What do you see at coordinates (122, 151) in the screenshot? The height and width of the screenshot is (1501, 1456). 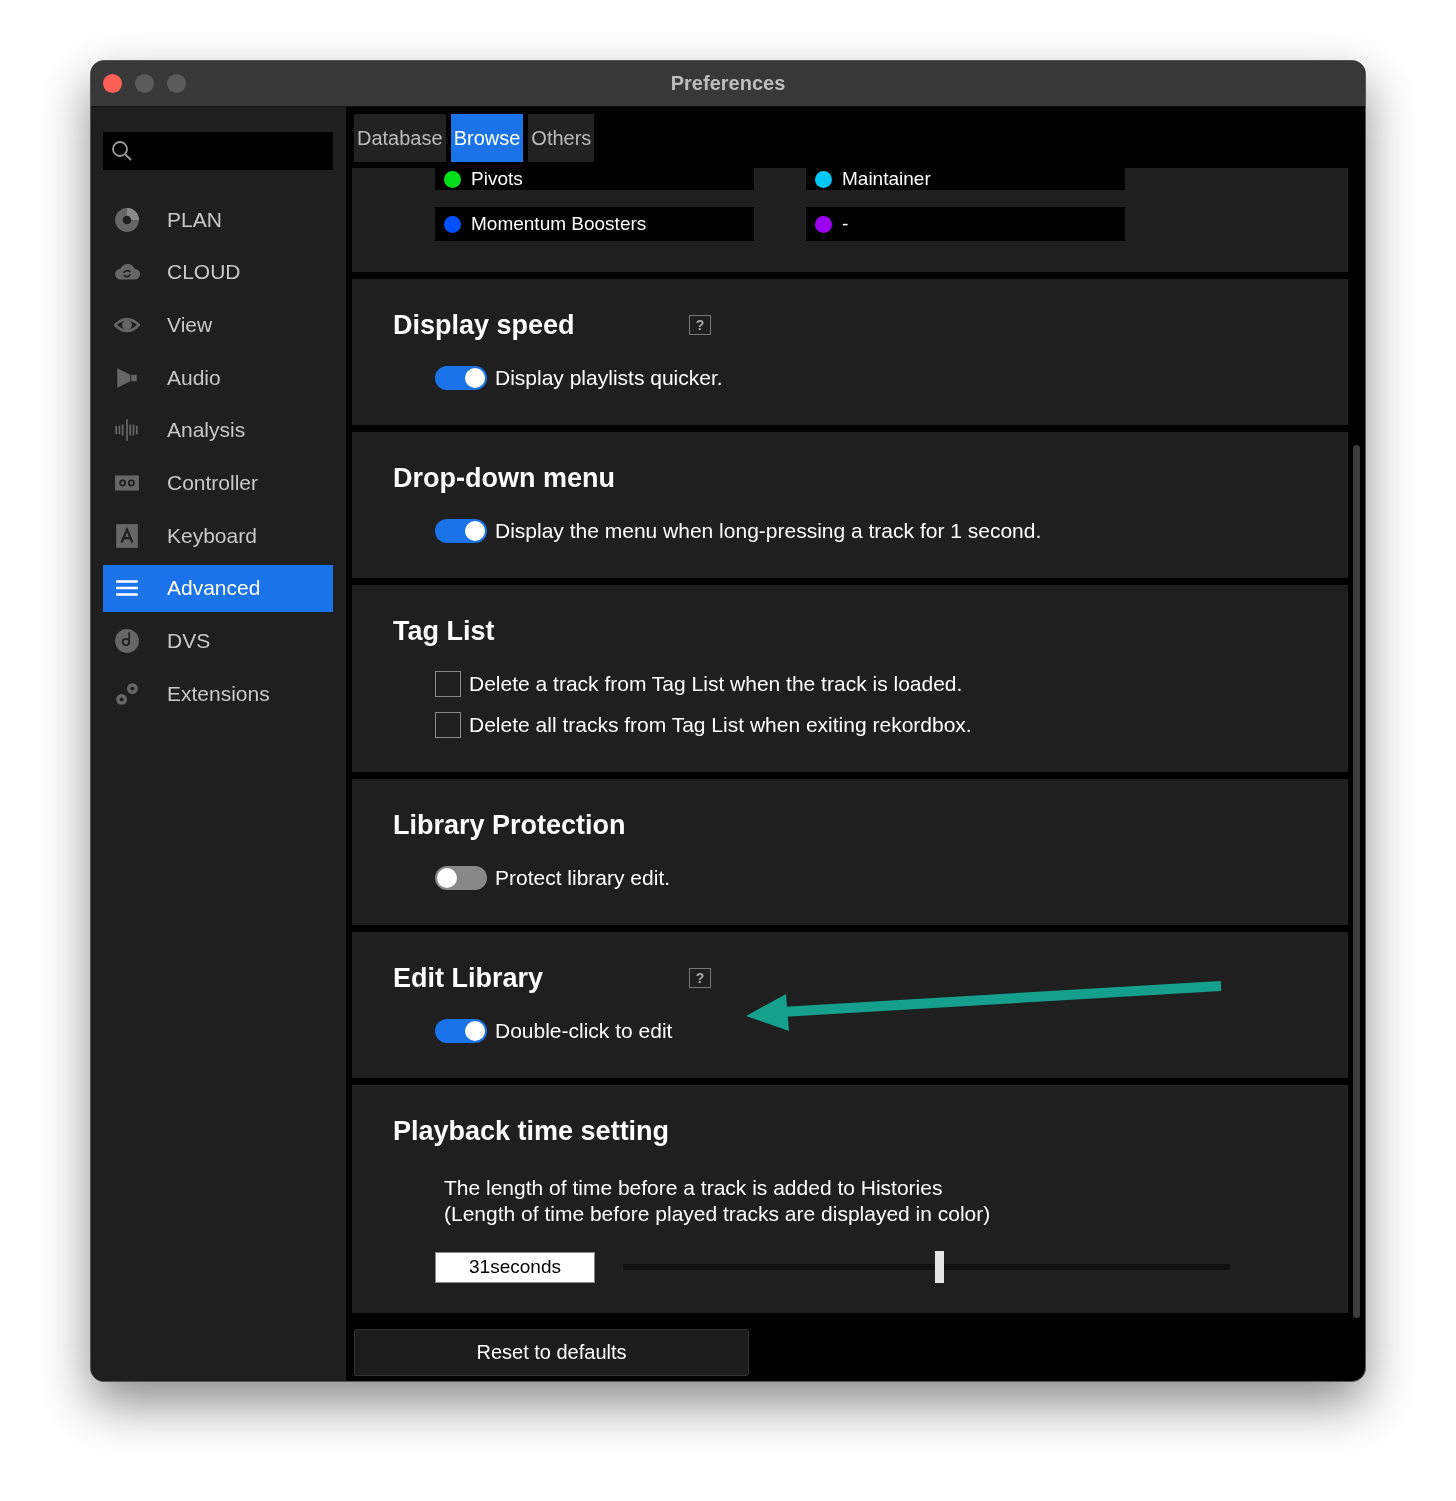 I see `search-icon` at bounding box center [122, 151].